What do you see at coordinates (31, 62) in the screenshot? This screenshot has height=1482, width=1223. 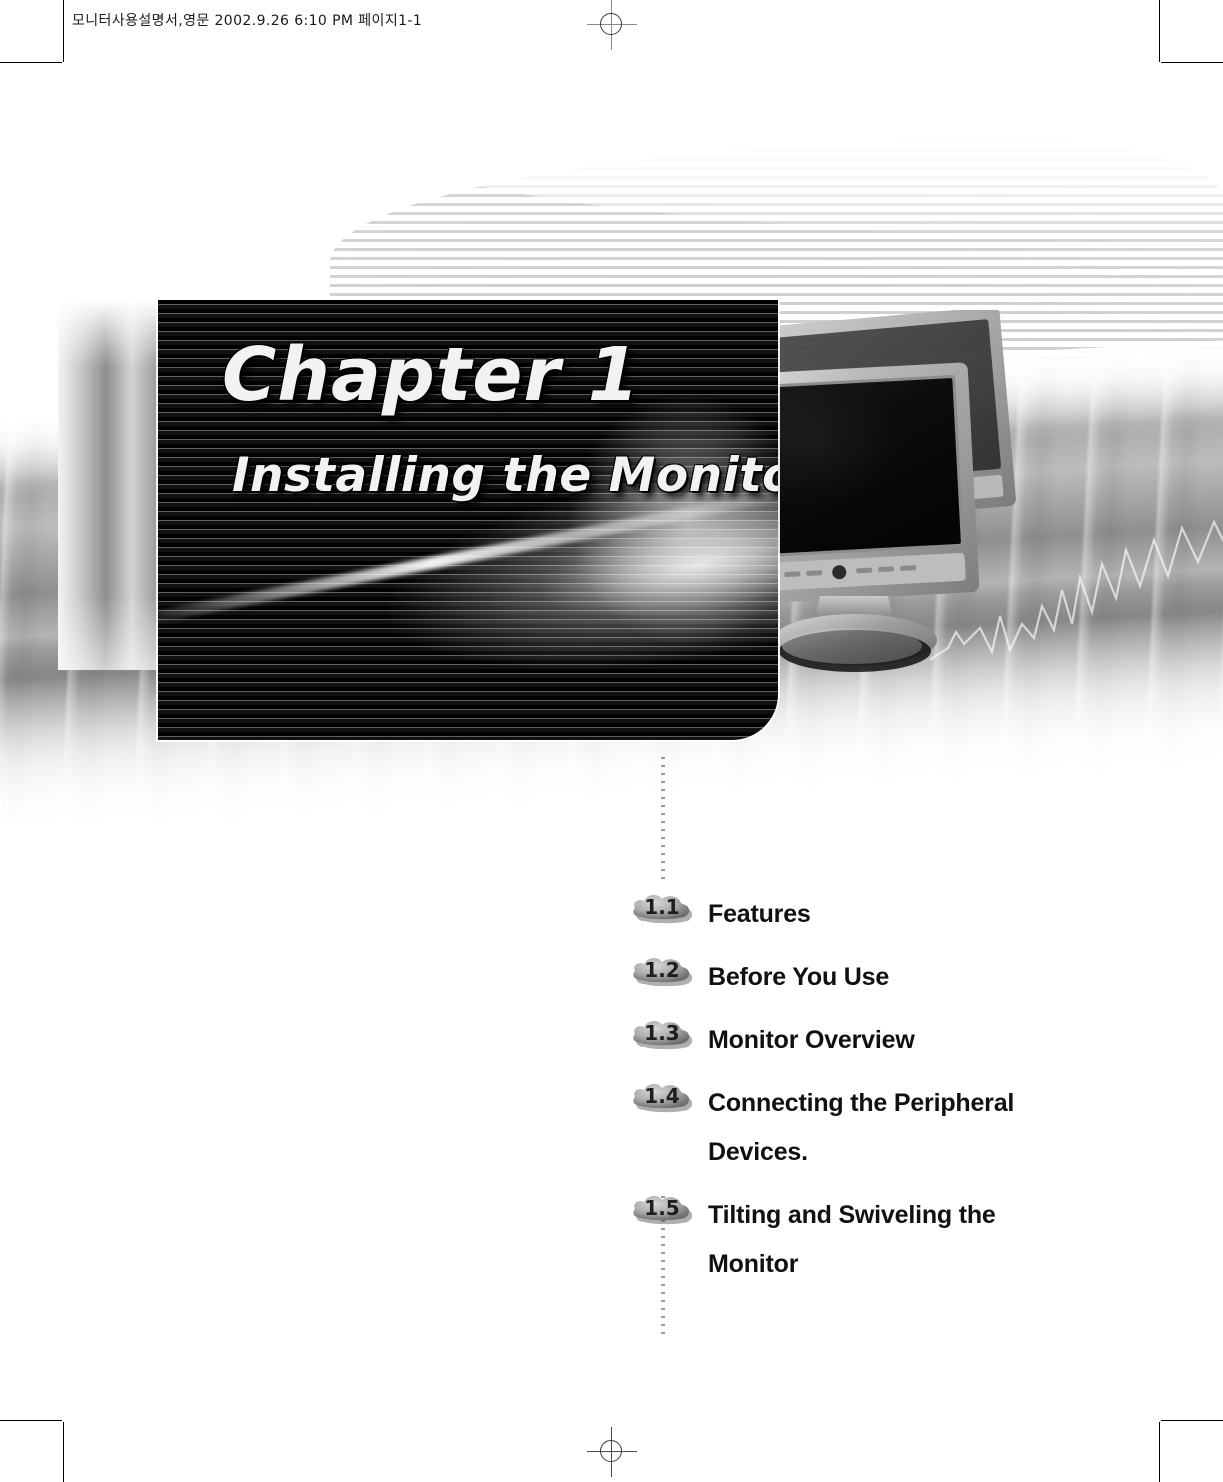 I see `crop-mark-top-left-horizontal` at bounding box center [31, 62].